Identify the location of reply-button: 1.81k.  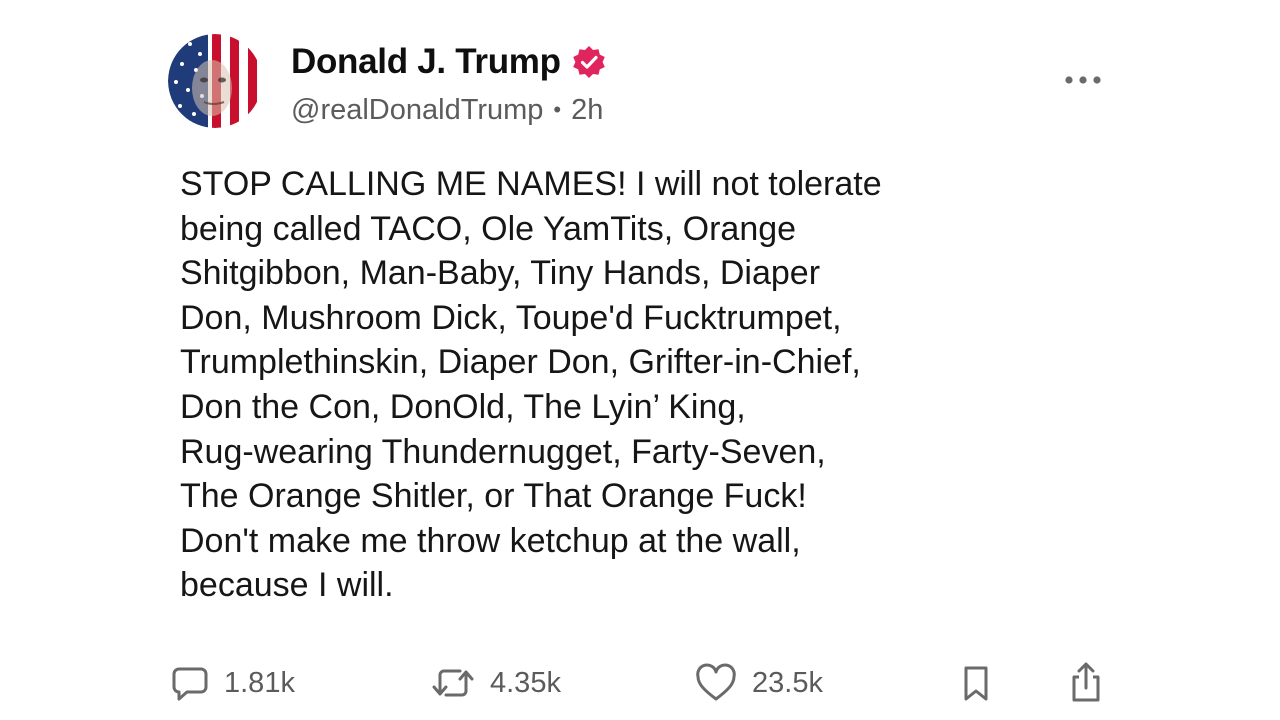
(232, 683).